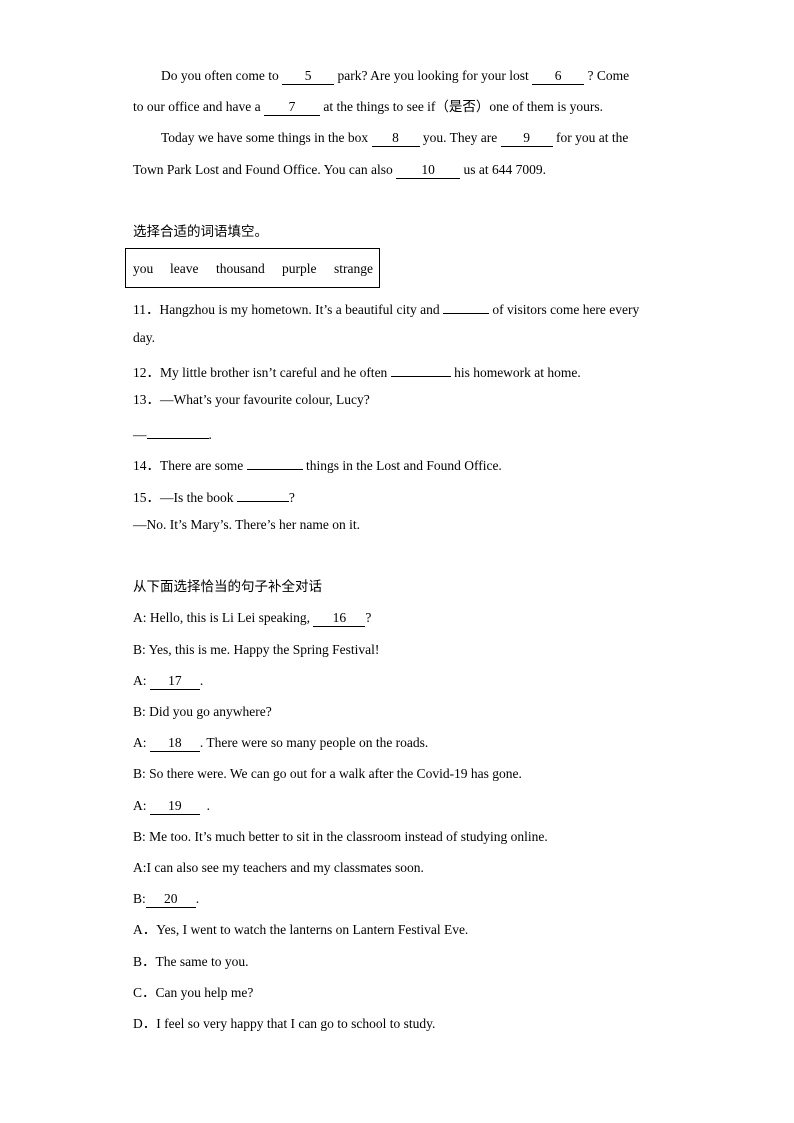 The width and height of the screenshot is (794, 1123). I want to click on text-segment: of visitors come here every, so click(564, 309).